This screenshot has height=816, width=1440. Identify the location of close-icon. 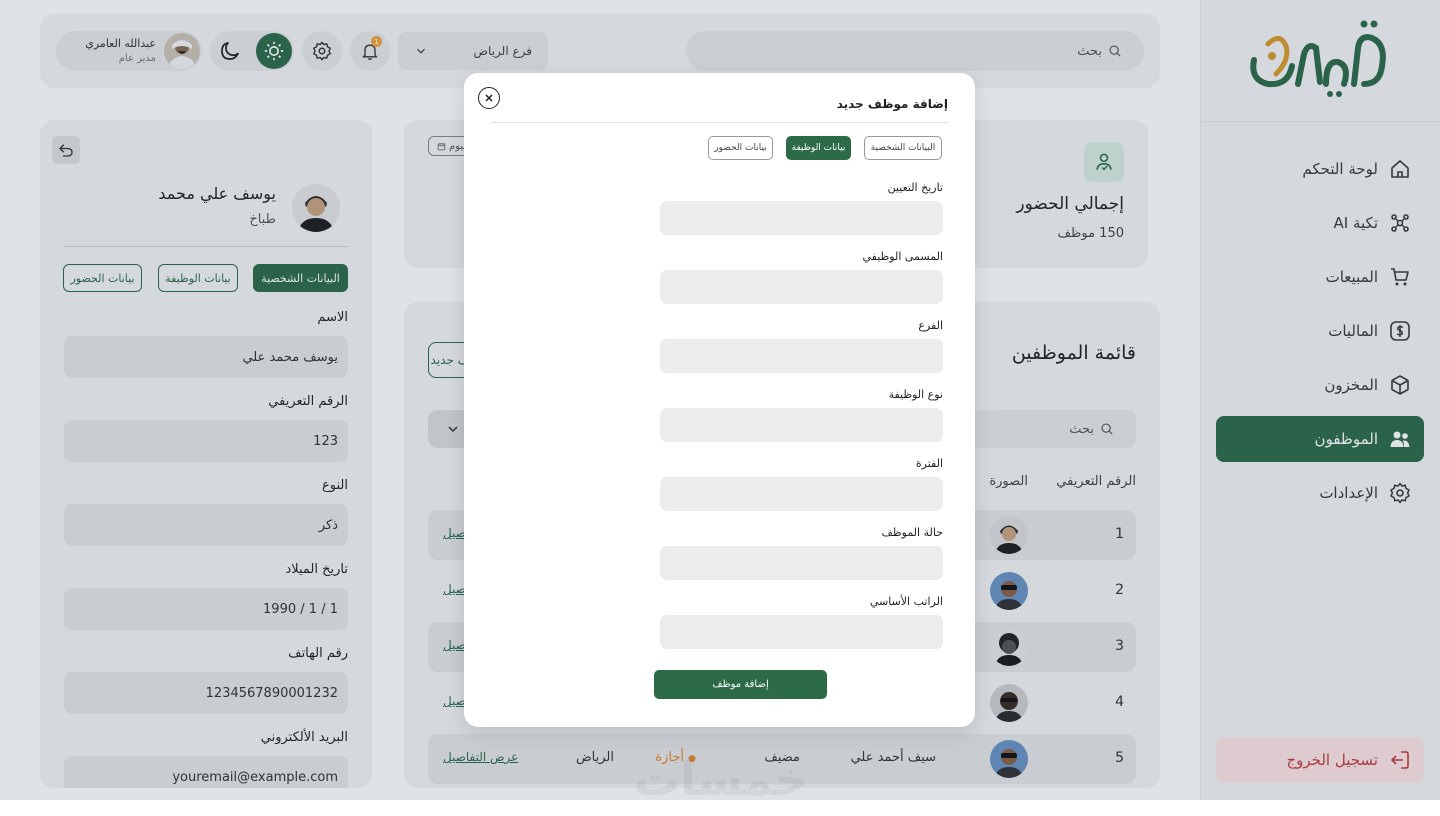
(489, 98).